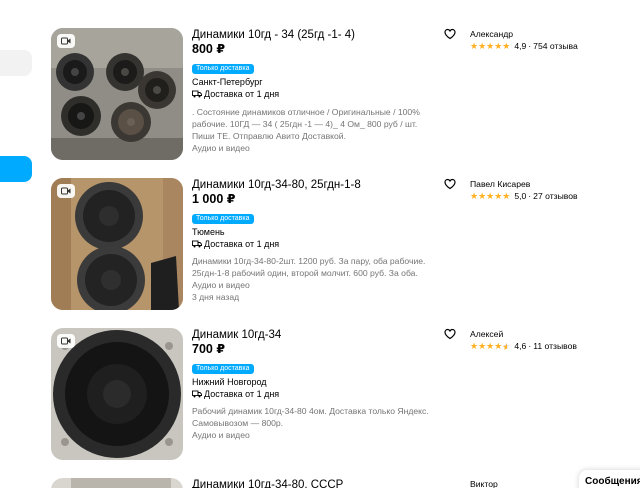 The height and width of the screenshot is (488, 640). What do you see at coordinates (490, 346) in the screenshot?
I see `rating-stars: ★★★★★ ★` at bounding box center [490, 346].